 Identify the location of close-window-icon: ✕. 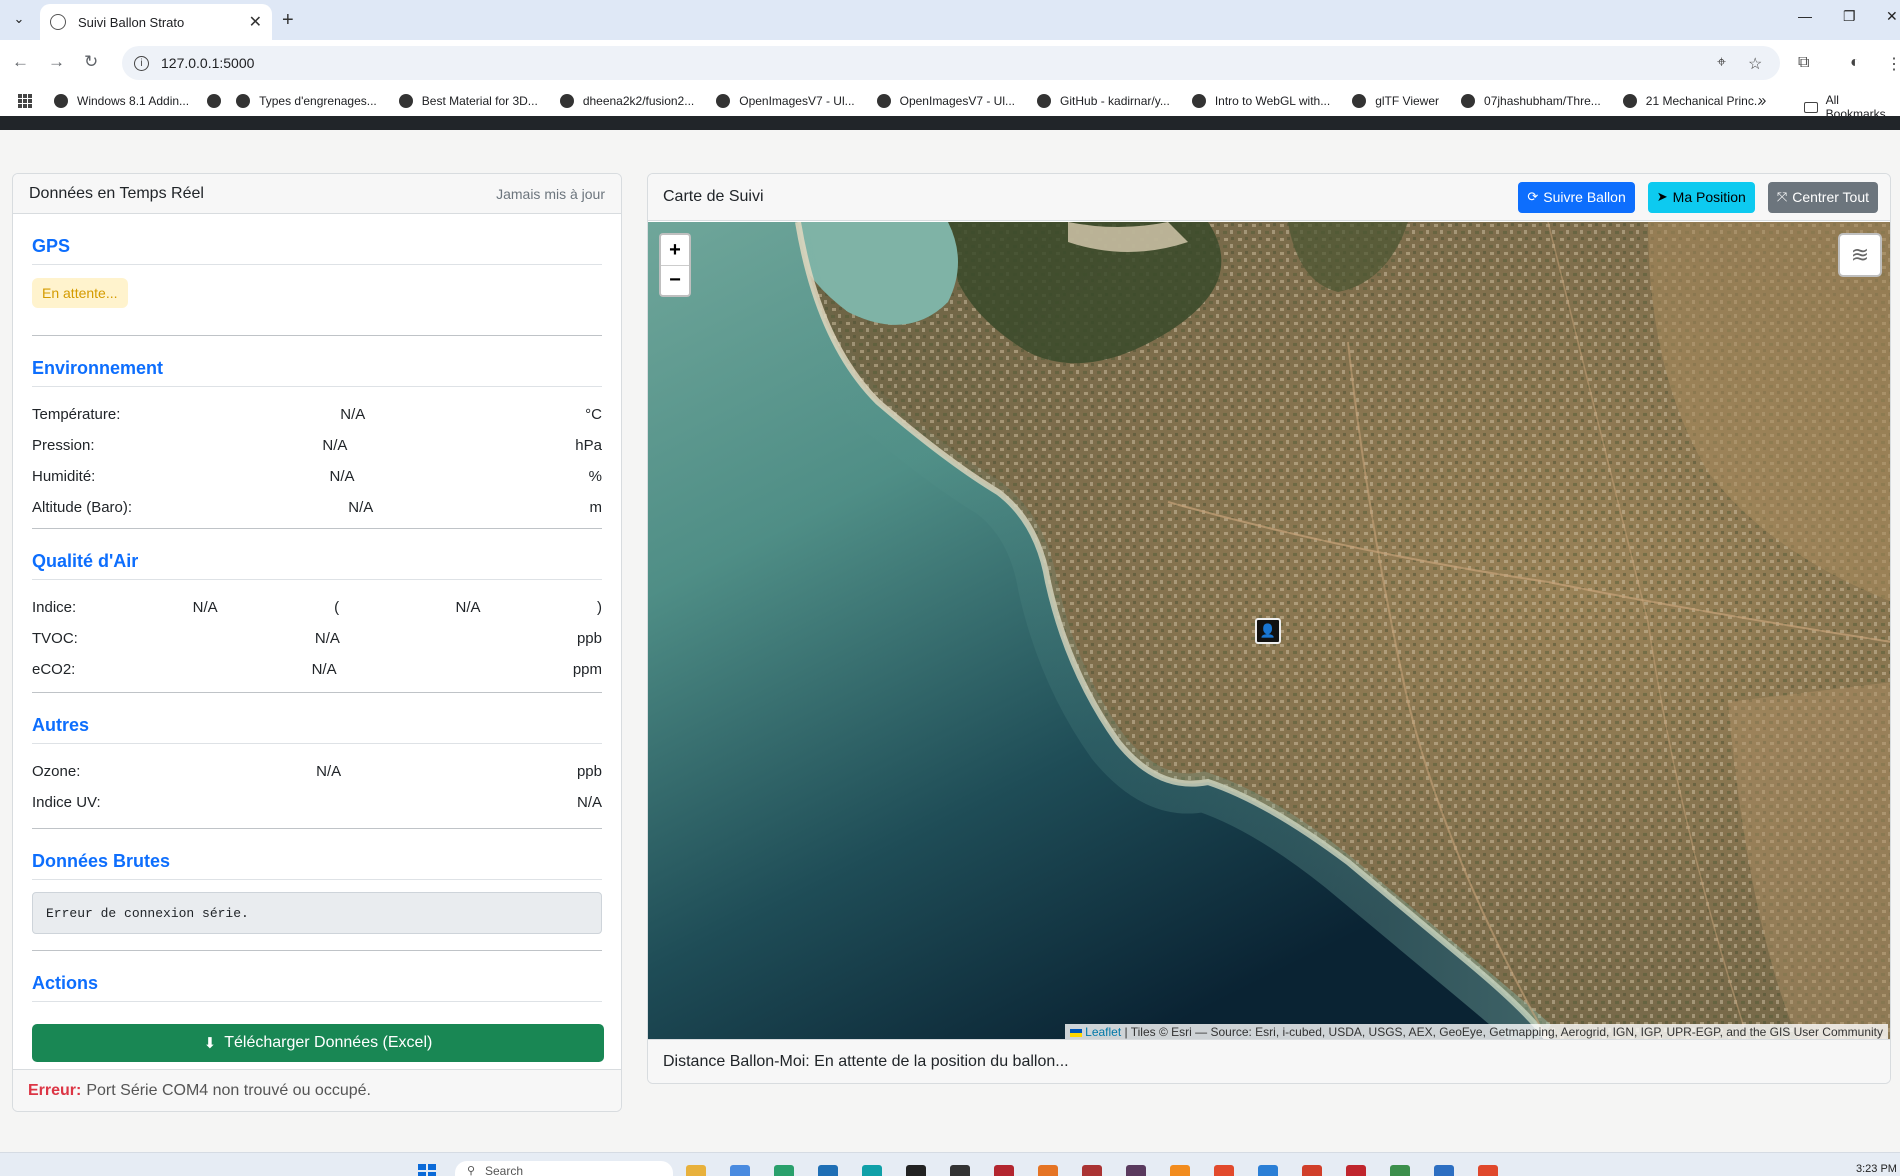
(1892, 16).